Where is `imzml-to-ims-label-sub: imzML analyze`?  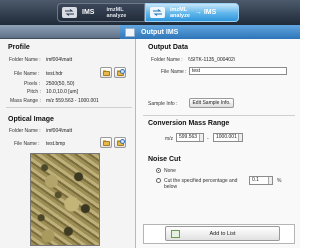
imzml-to-ims-label-sub: imzML analyze is located at coordinates (180, 12).